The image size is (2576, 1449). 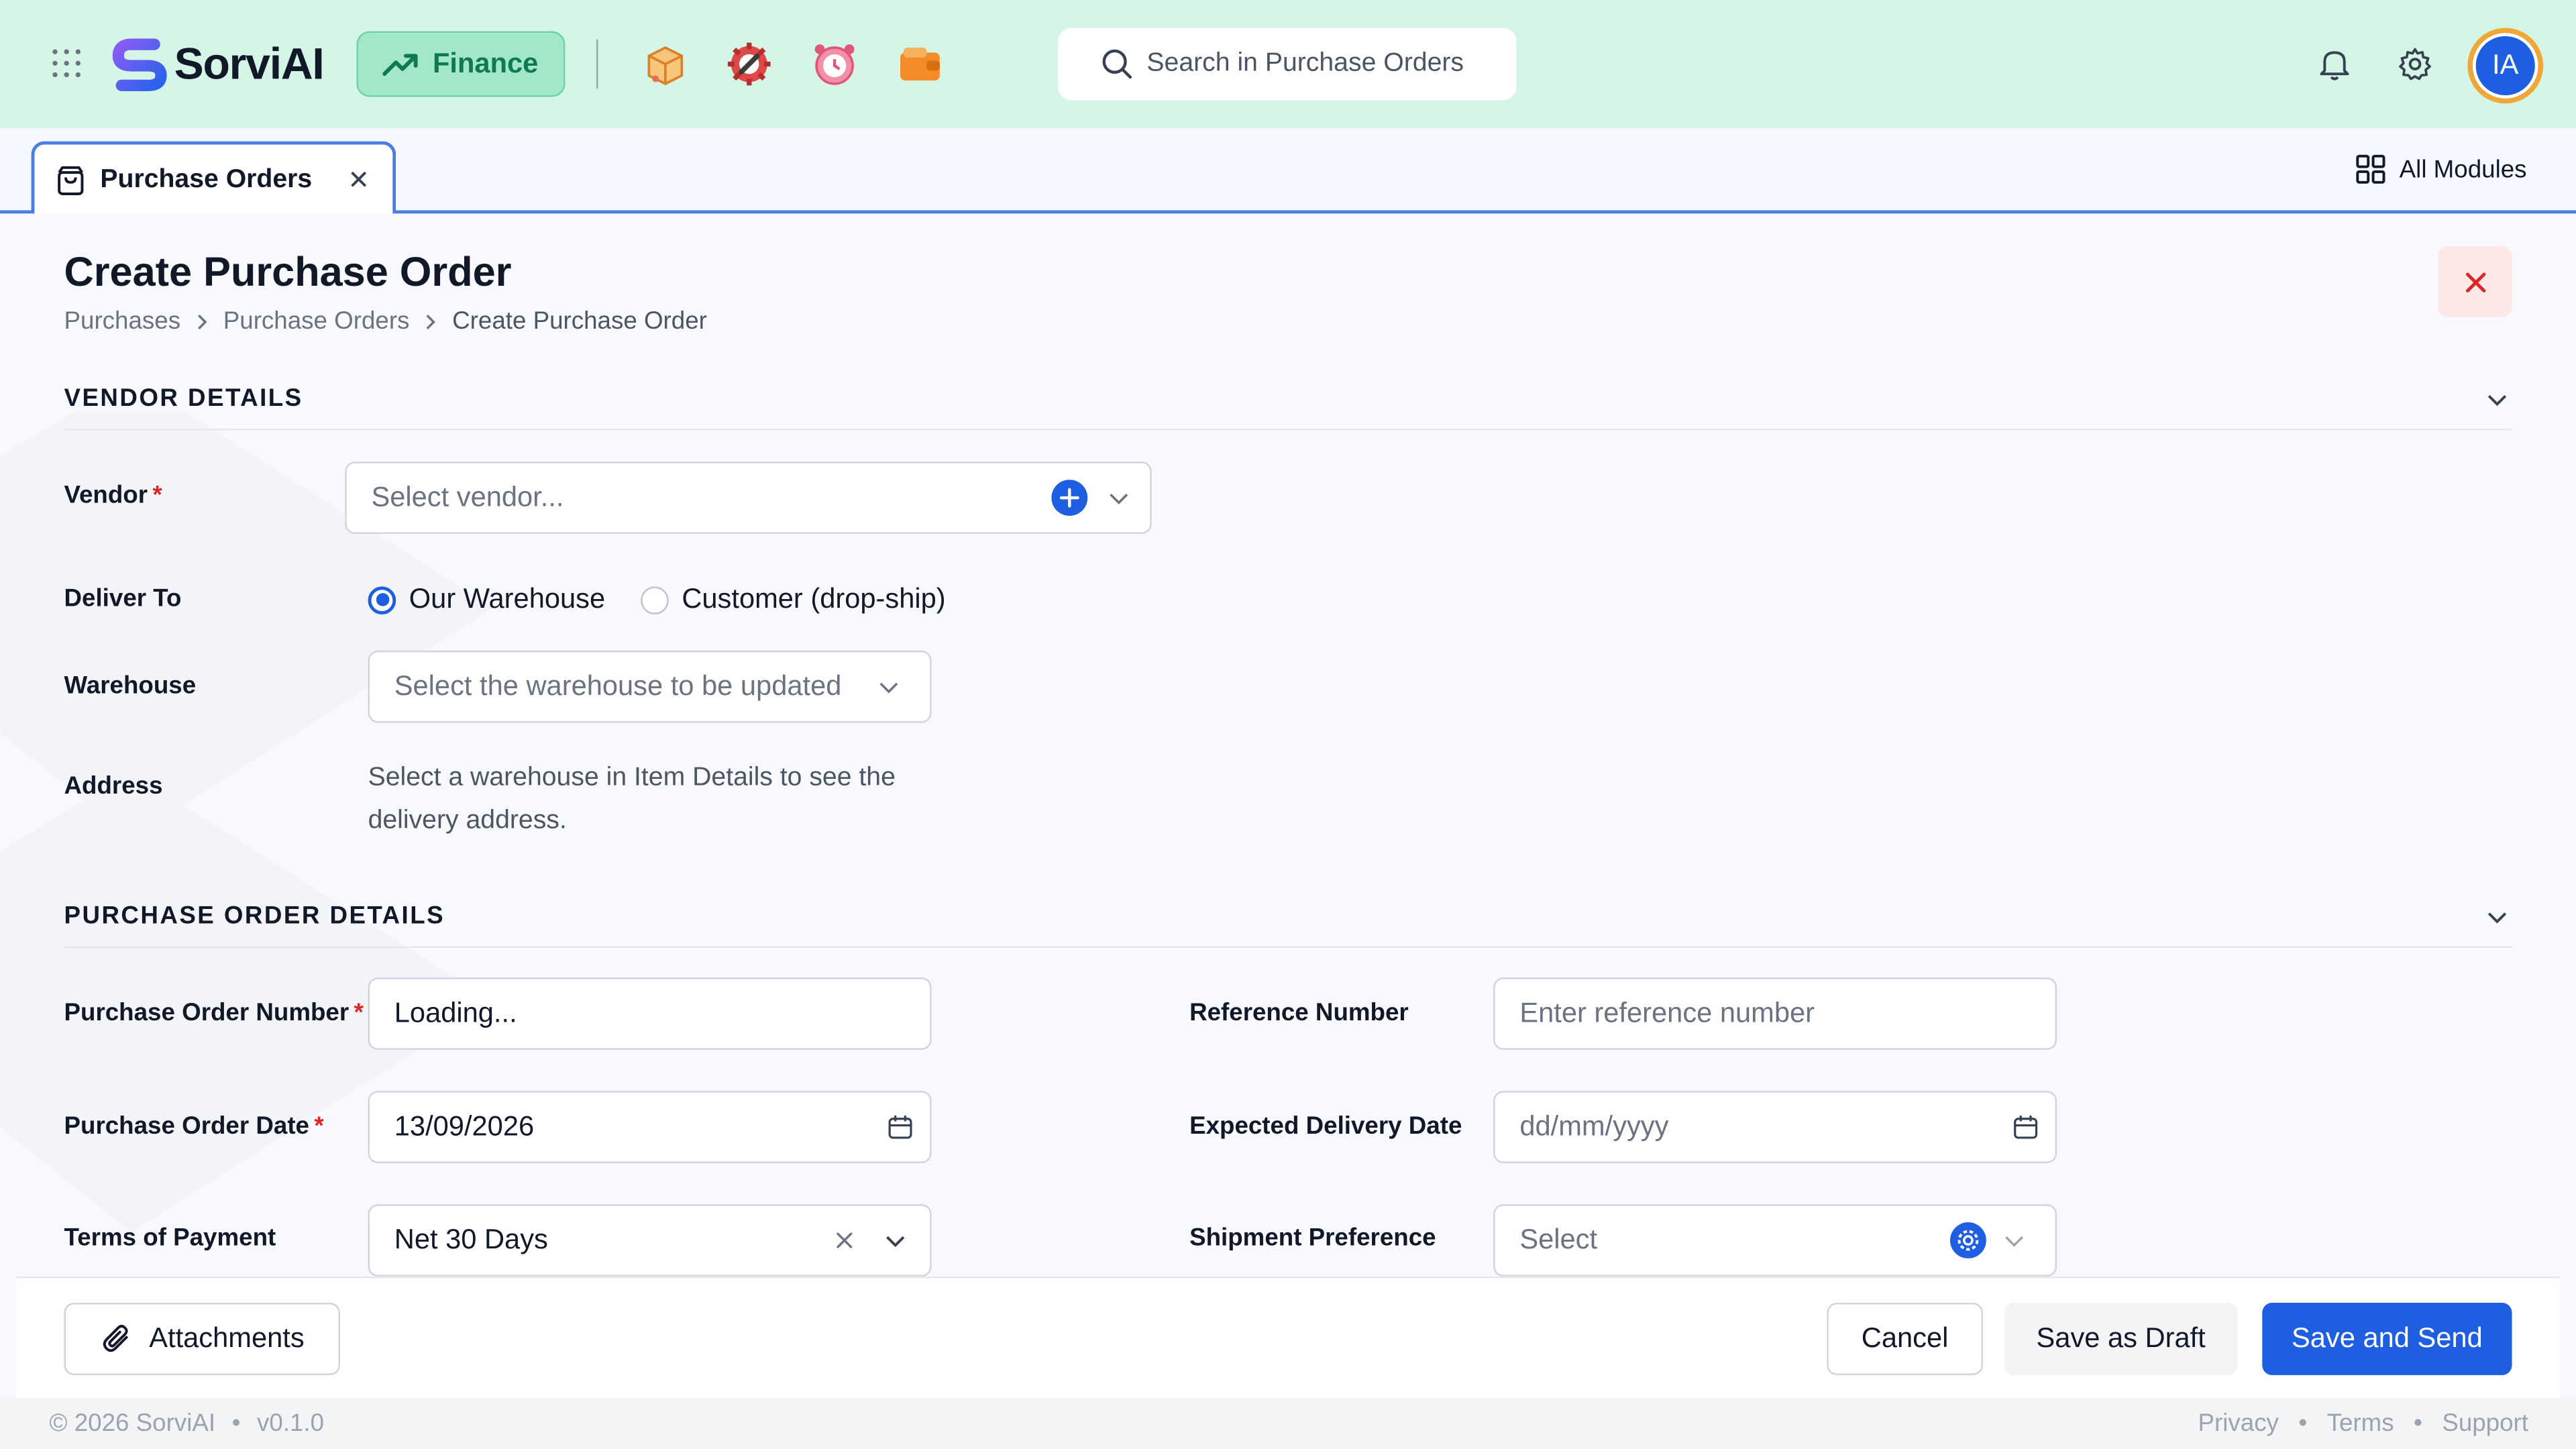 What do you see at coordinates (206, 180) in the screenshot?
I see `tab-label: Purchase Orders` at bounding box center [206, 180].